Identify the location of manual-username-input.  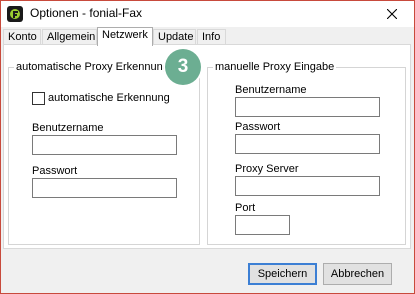
(307, 107).